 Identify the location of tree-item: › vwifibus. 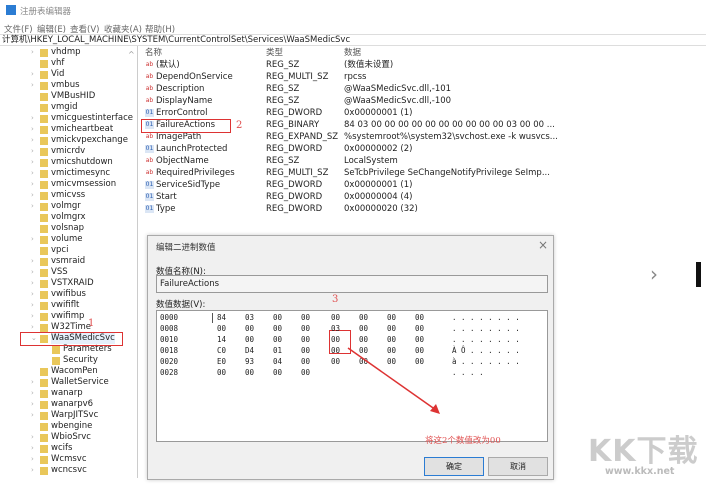
(69, 294).